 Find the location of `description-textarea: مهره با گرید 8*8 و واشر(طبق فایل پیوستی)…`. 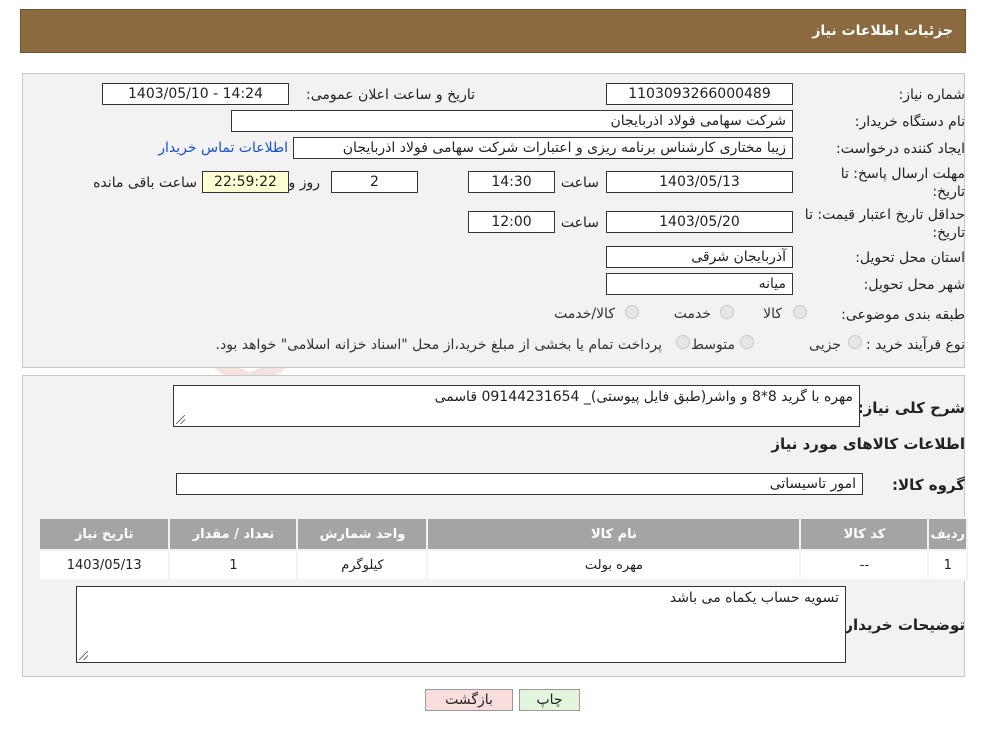

description-textarea: مهره با گرید 8*8 و واشر(طبق فایل پیوستی)… is located at coordinates (516, 406).